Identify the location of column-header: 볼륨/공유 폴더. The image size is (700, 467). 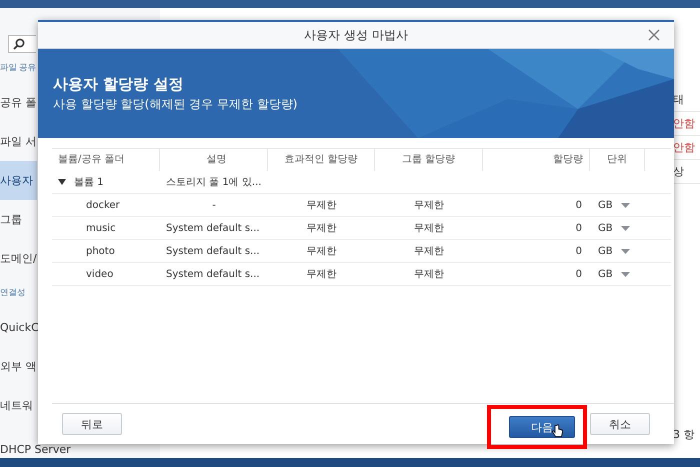
(106, 160).